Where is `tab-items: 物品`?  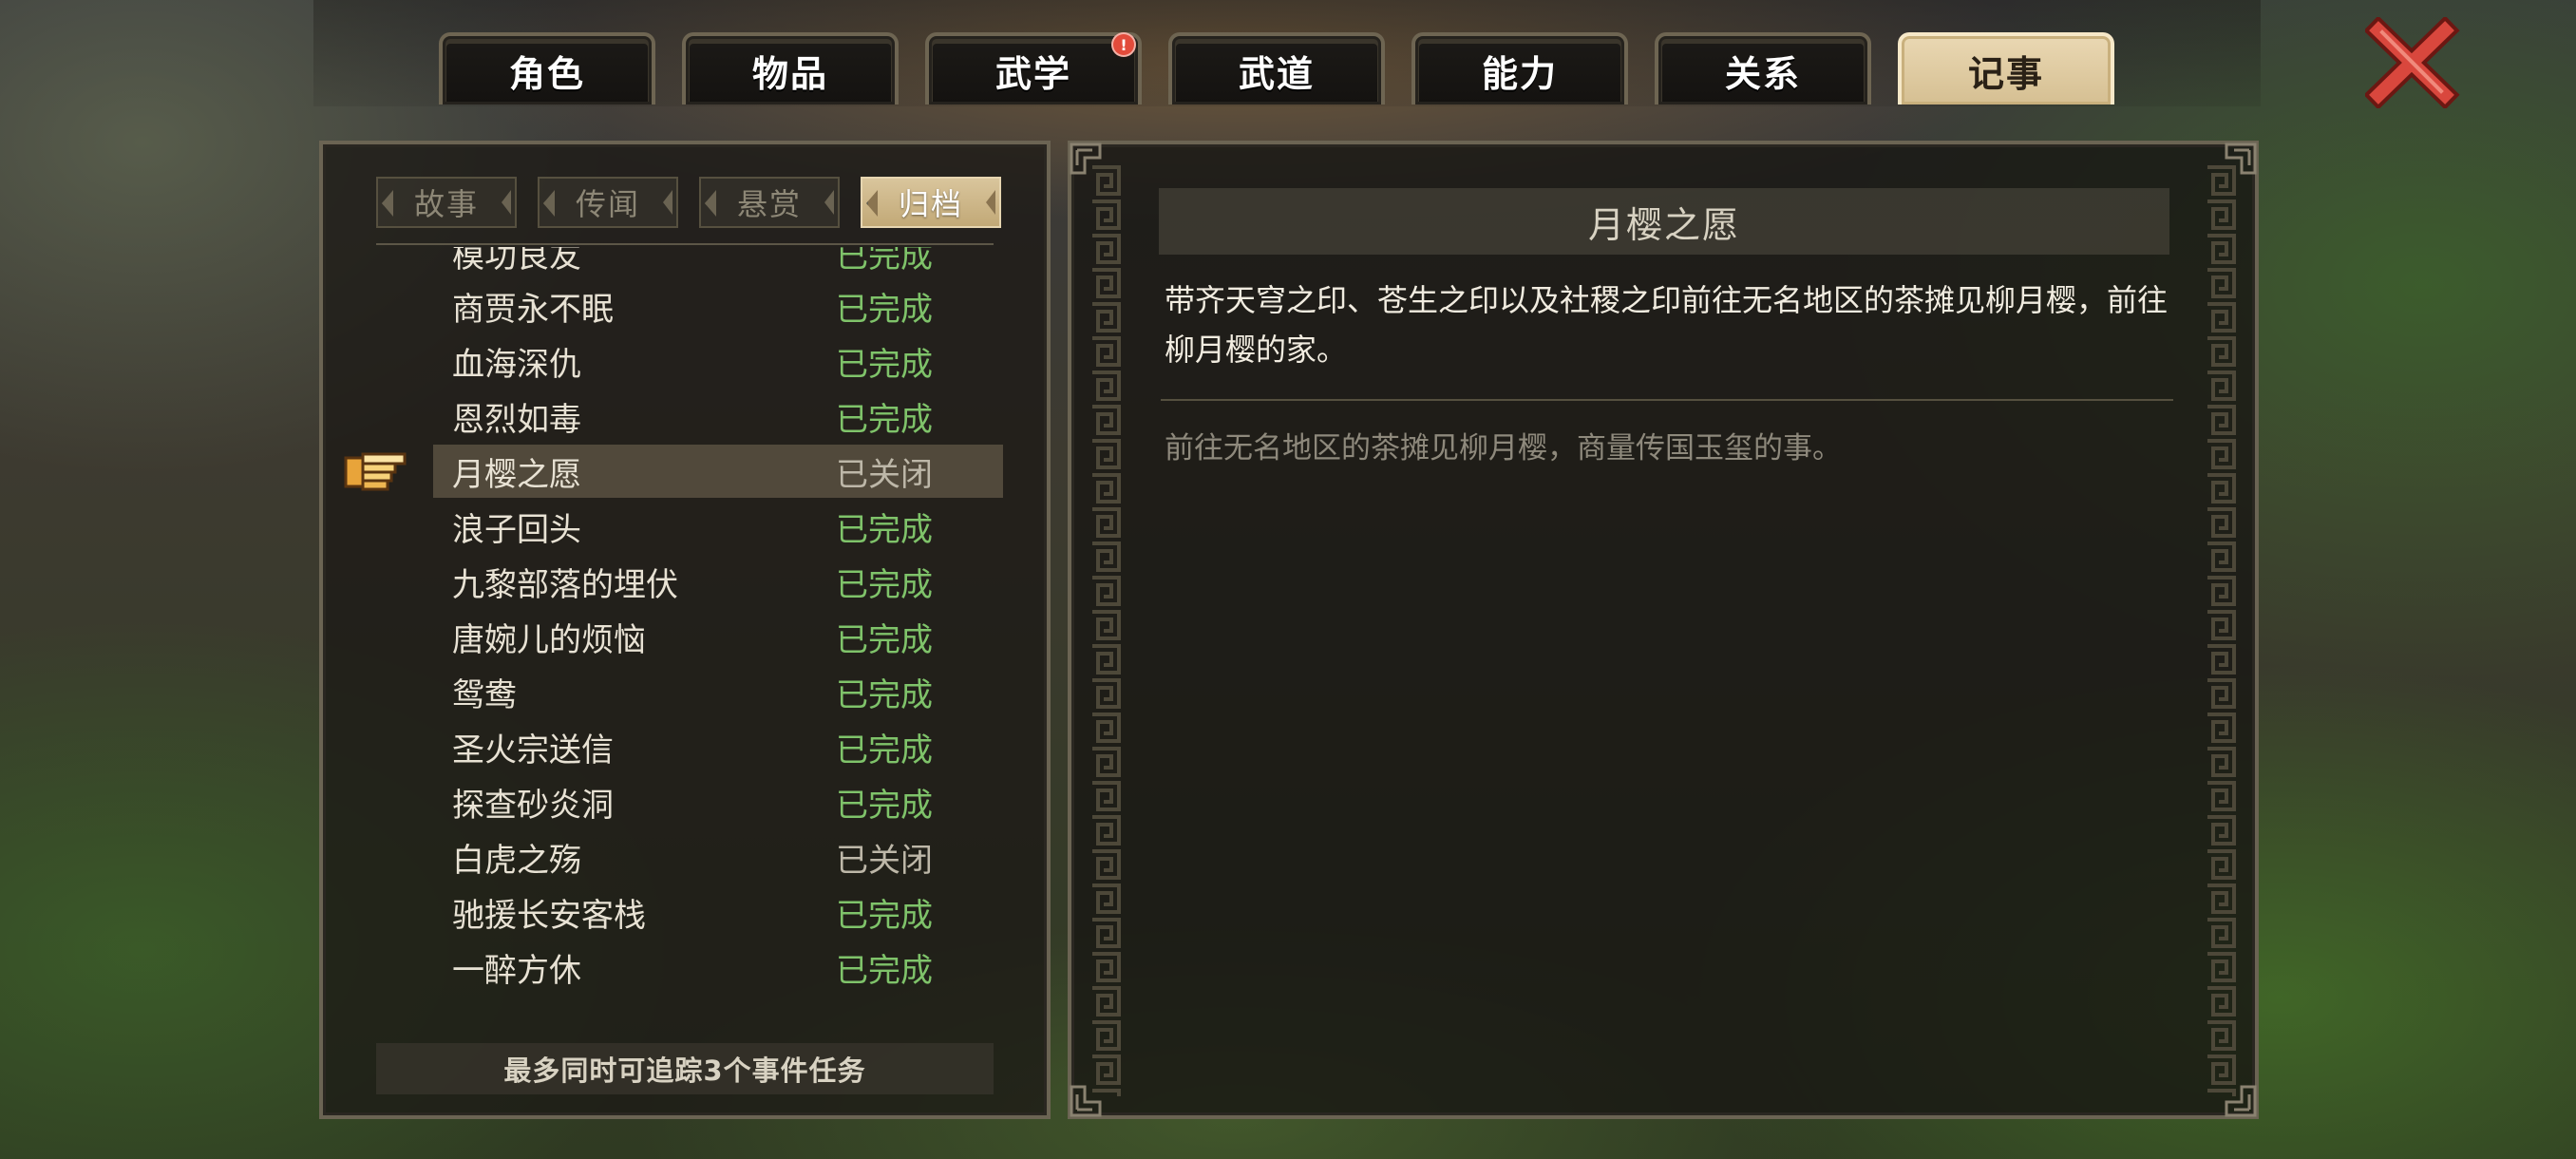
tab-items: 物品 is located at coordinates (790, 68).